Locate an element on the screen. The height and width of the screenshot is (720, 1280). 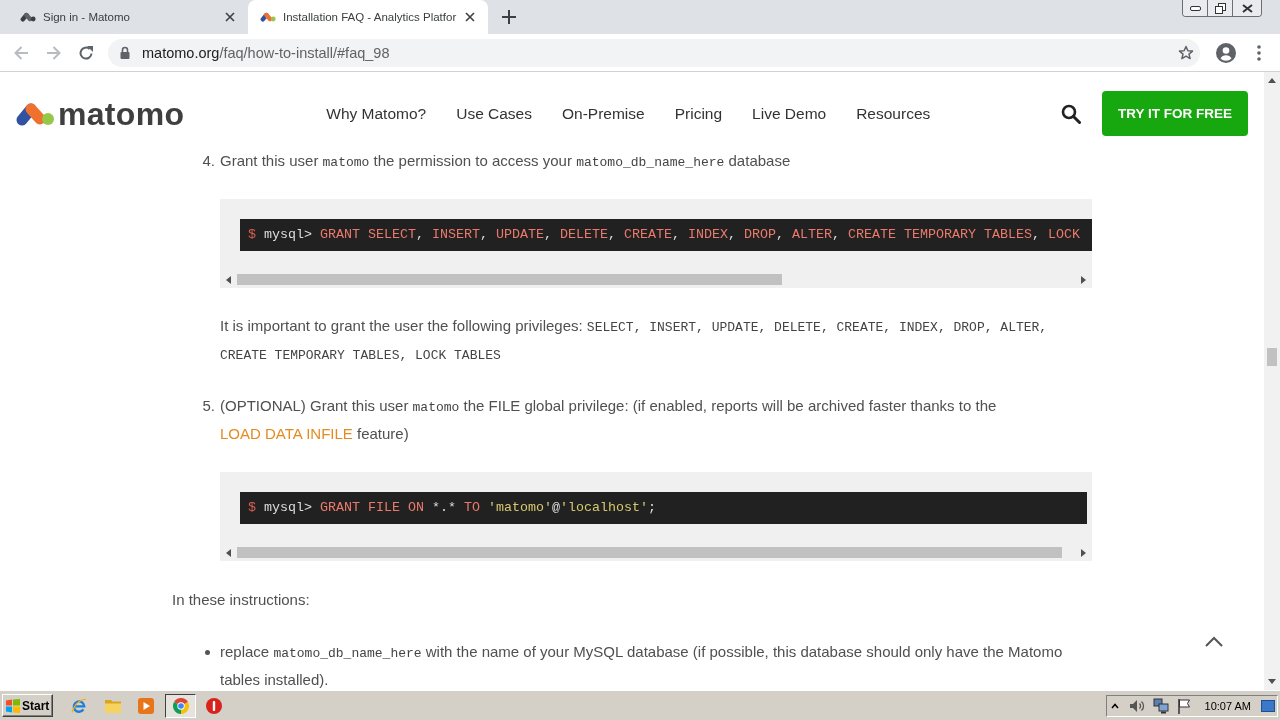
media-player-icon is located at coordinates (146, 705).